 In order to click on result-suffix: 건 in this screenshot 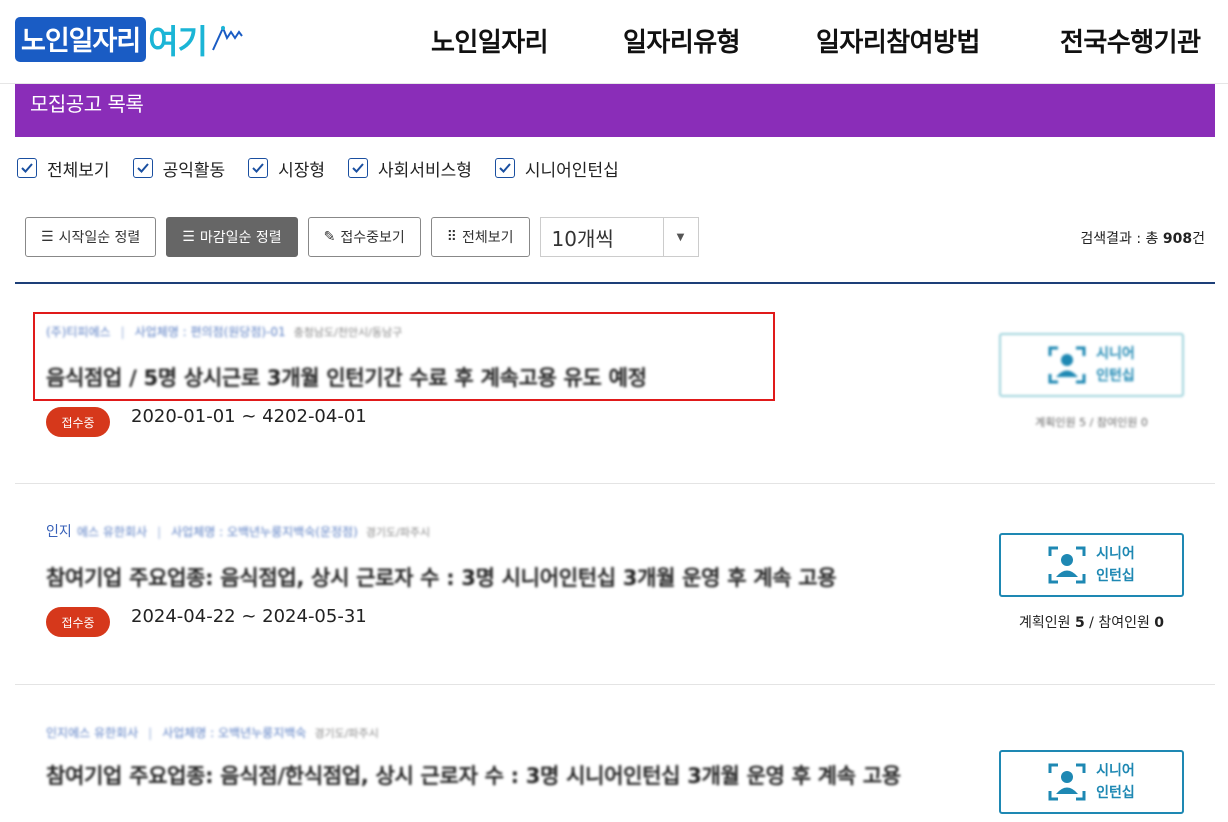, I will do `click(1198, 239)`.